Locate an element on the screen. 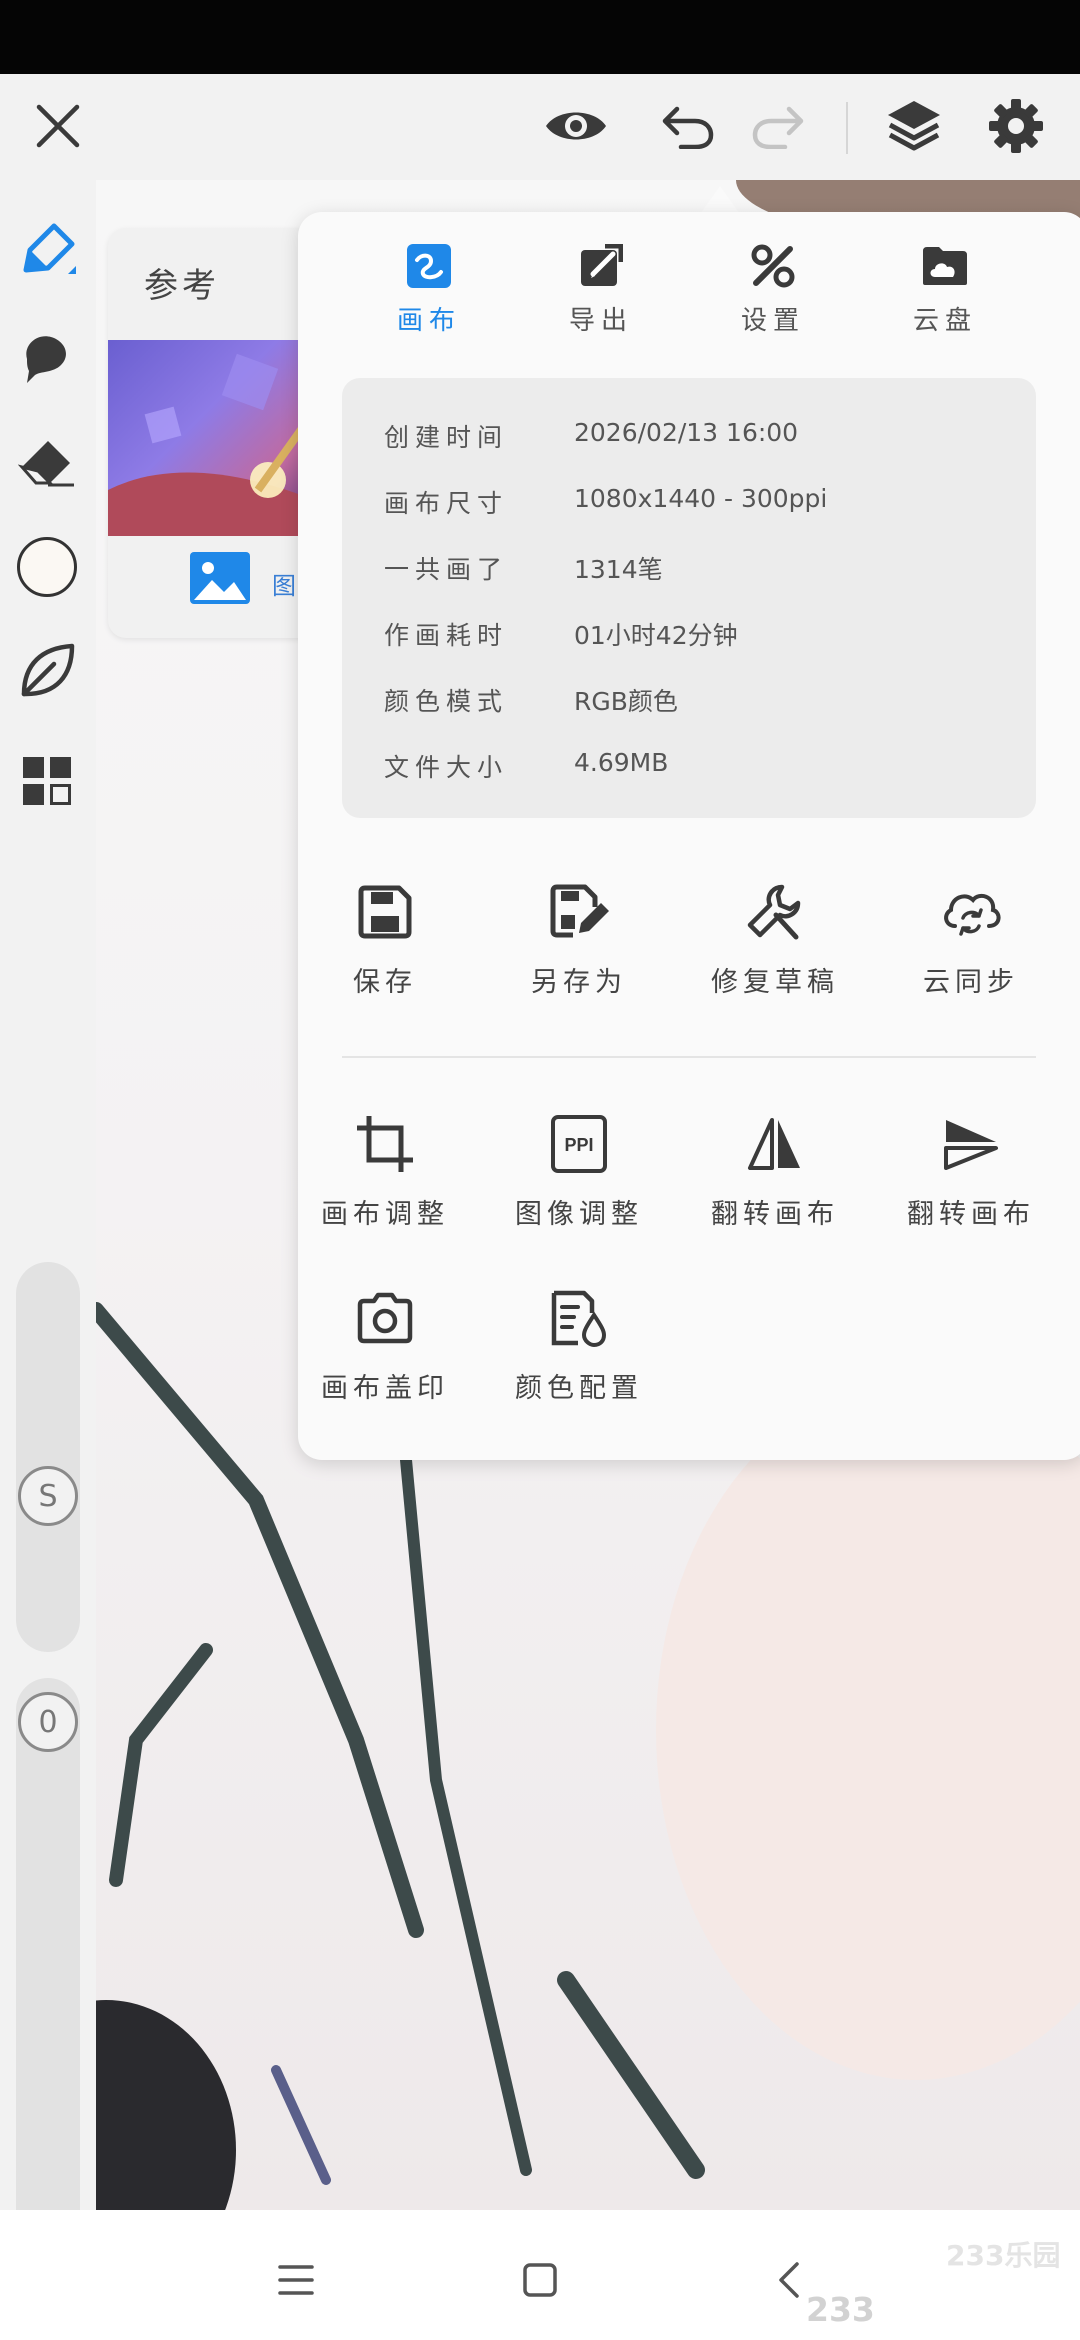 This screenshot has width=1080, height=2340. image-picker-icon is located at coordinates (220, 578).